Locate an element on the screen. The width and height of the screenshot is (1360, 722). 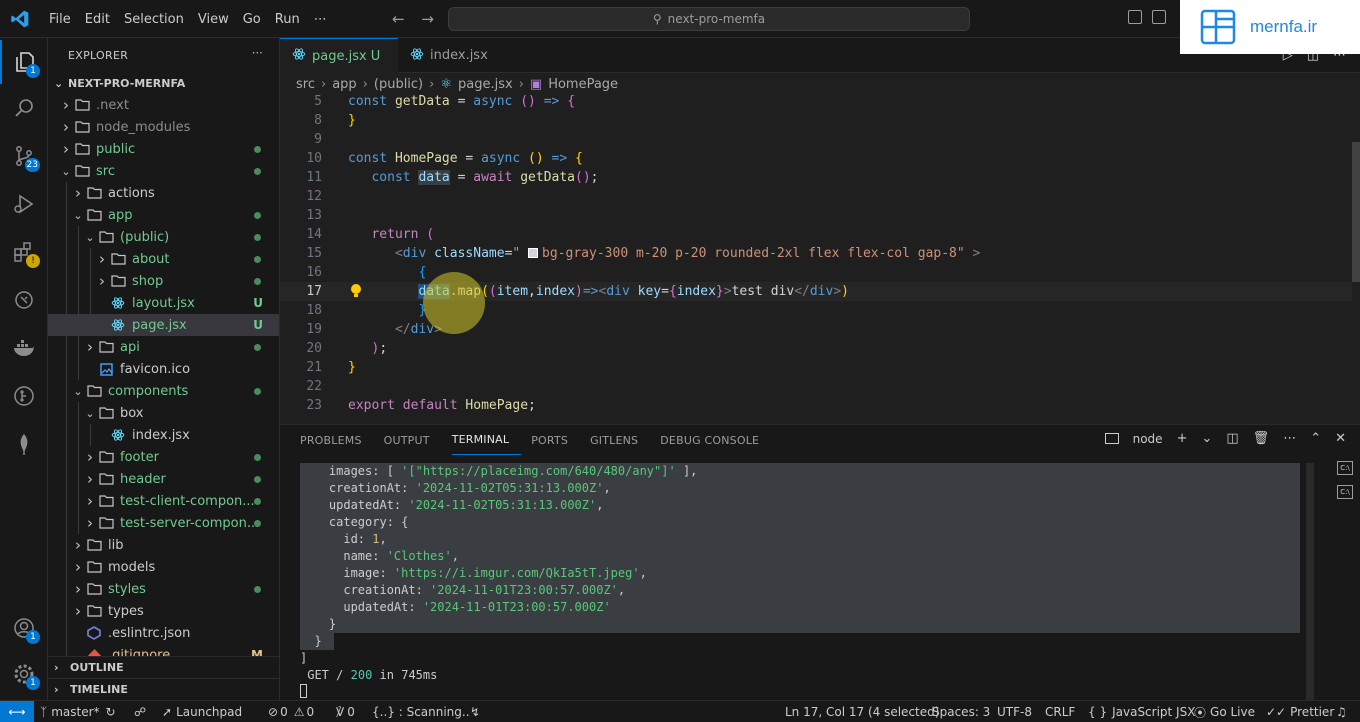
breadcrumb-symbol: HomePage is located at coordinates (583, 84).